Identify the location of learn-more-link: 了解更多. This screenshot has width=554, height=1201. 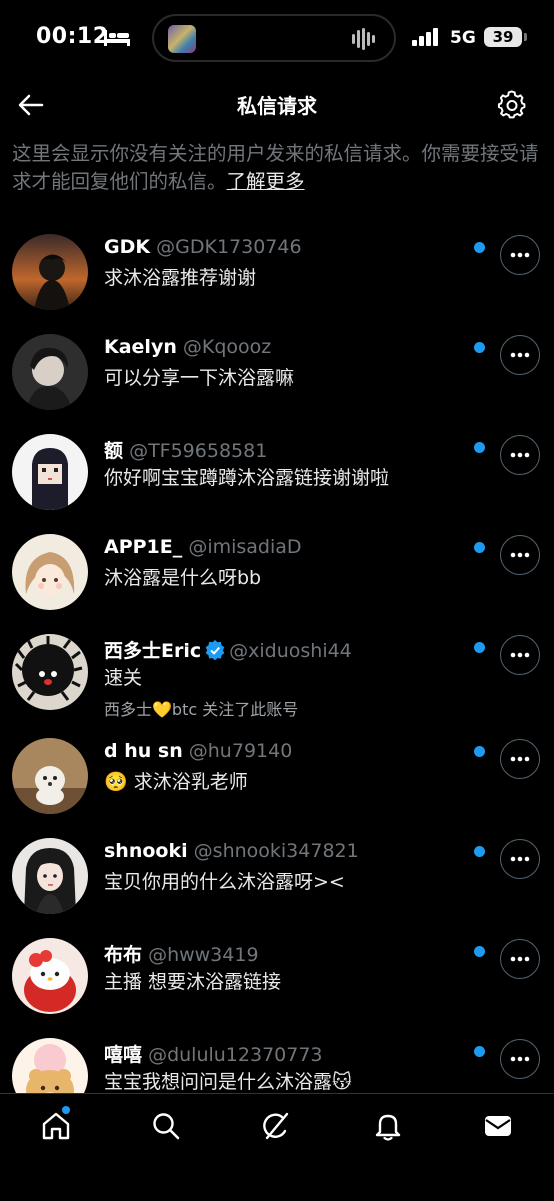
(266, 181).